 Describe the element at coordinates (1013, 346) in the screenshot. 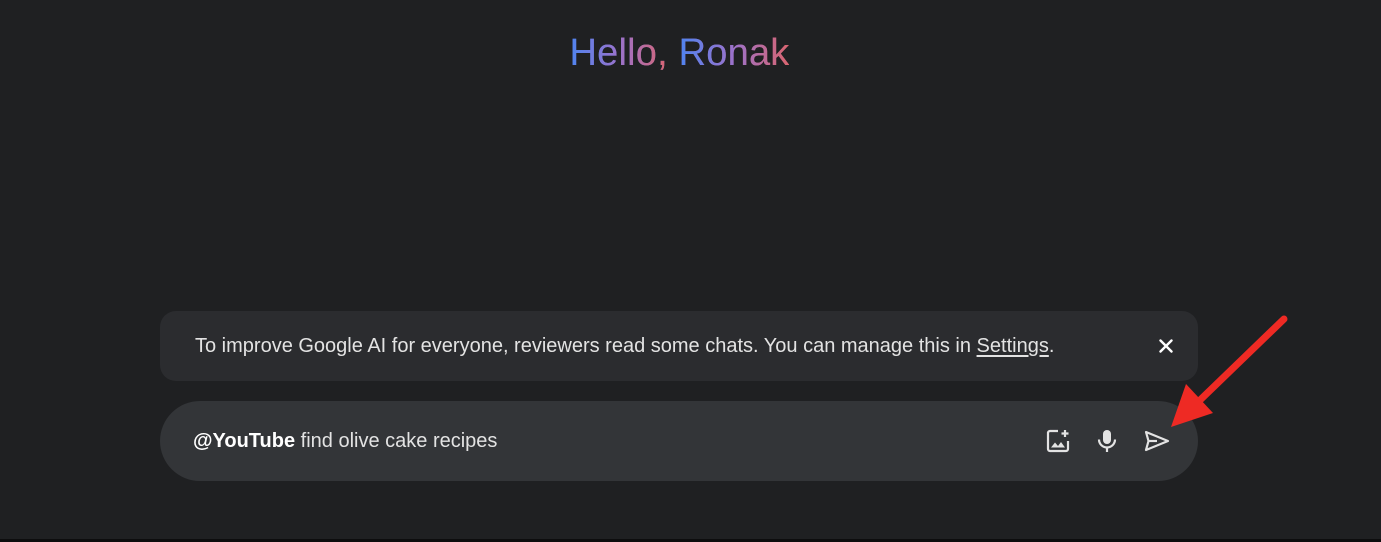

I see `settings-link: Settings` at that location.